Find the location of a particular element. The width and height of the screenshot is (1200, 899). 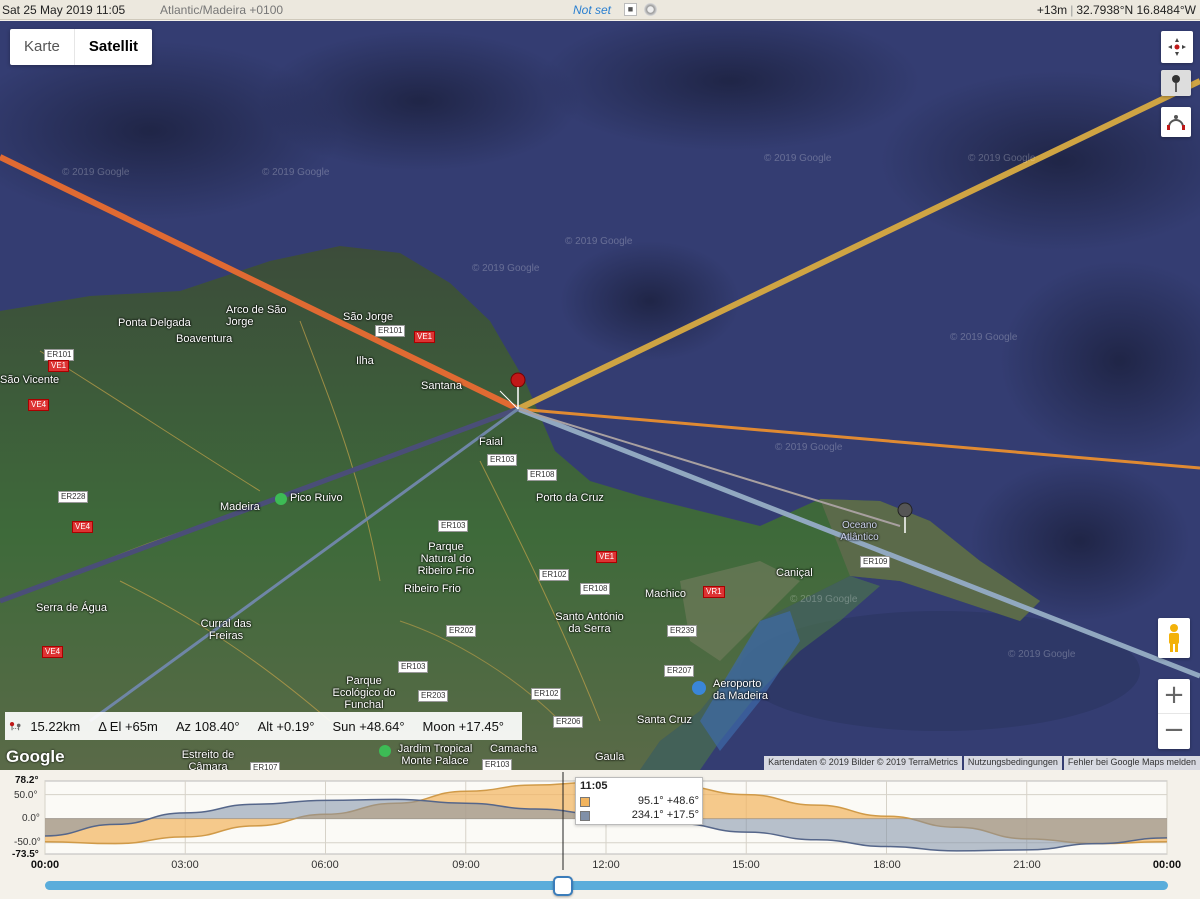

location-readout: +13m | 32.7938°N 16.8484°W is located at coordinates (1116, 10).